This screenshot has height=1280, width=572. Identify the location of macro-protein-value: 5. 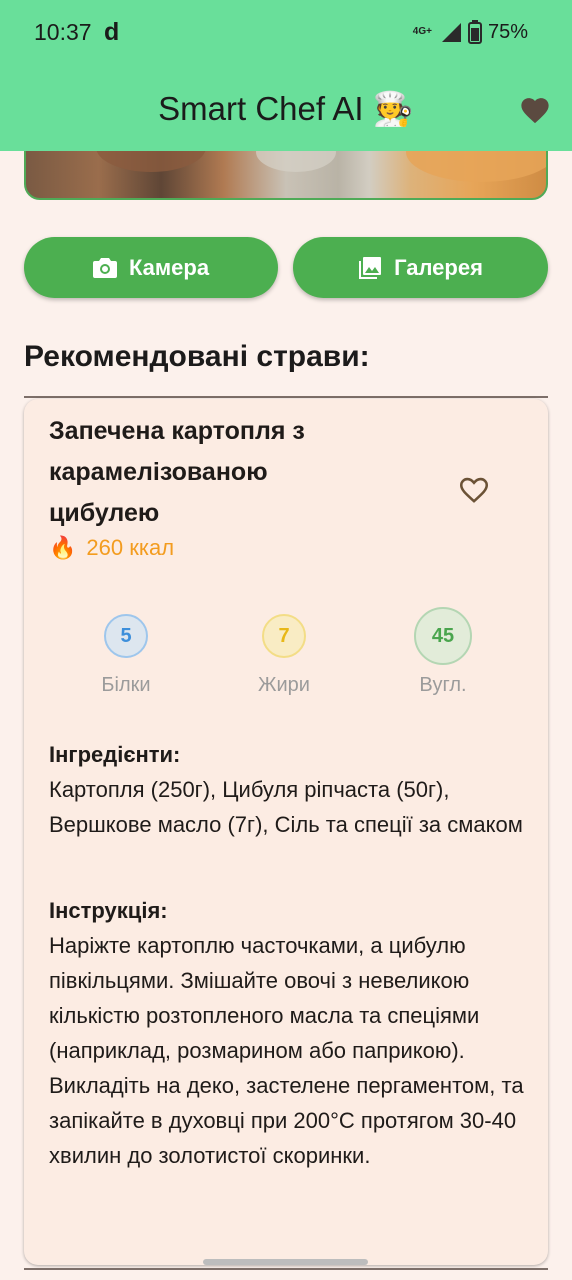
(126, 636).